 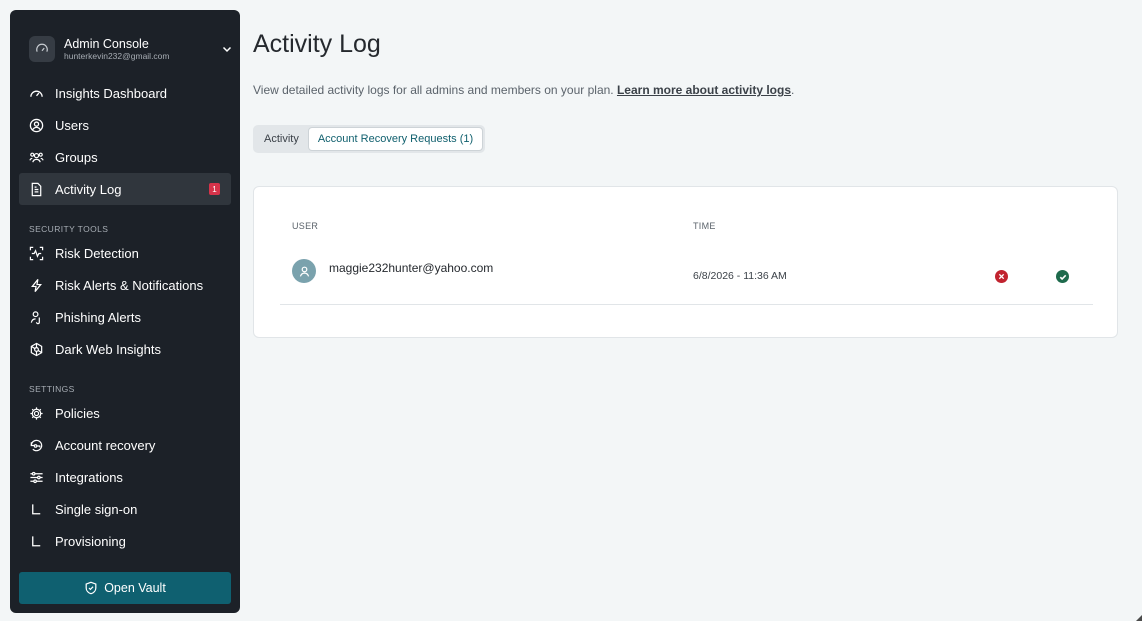 I want to click on tab-activity: Activity, so click(x=281, y=139).